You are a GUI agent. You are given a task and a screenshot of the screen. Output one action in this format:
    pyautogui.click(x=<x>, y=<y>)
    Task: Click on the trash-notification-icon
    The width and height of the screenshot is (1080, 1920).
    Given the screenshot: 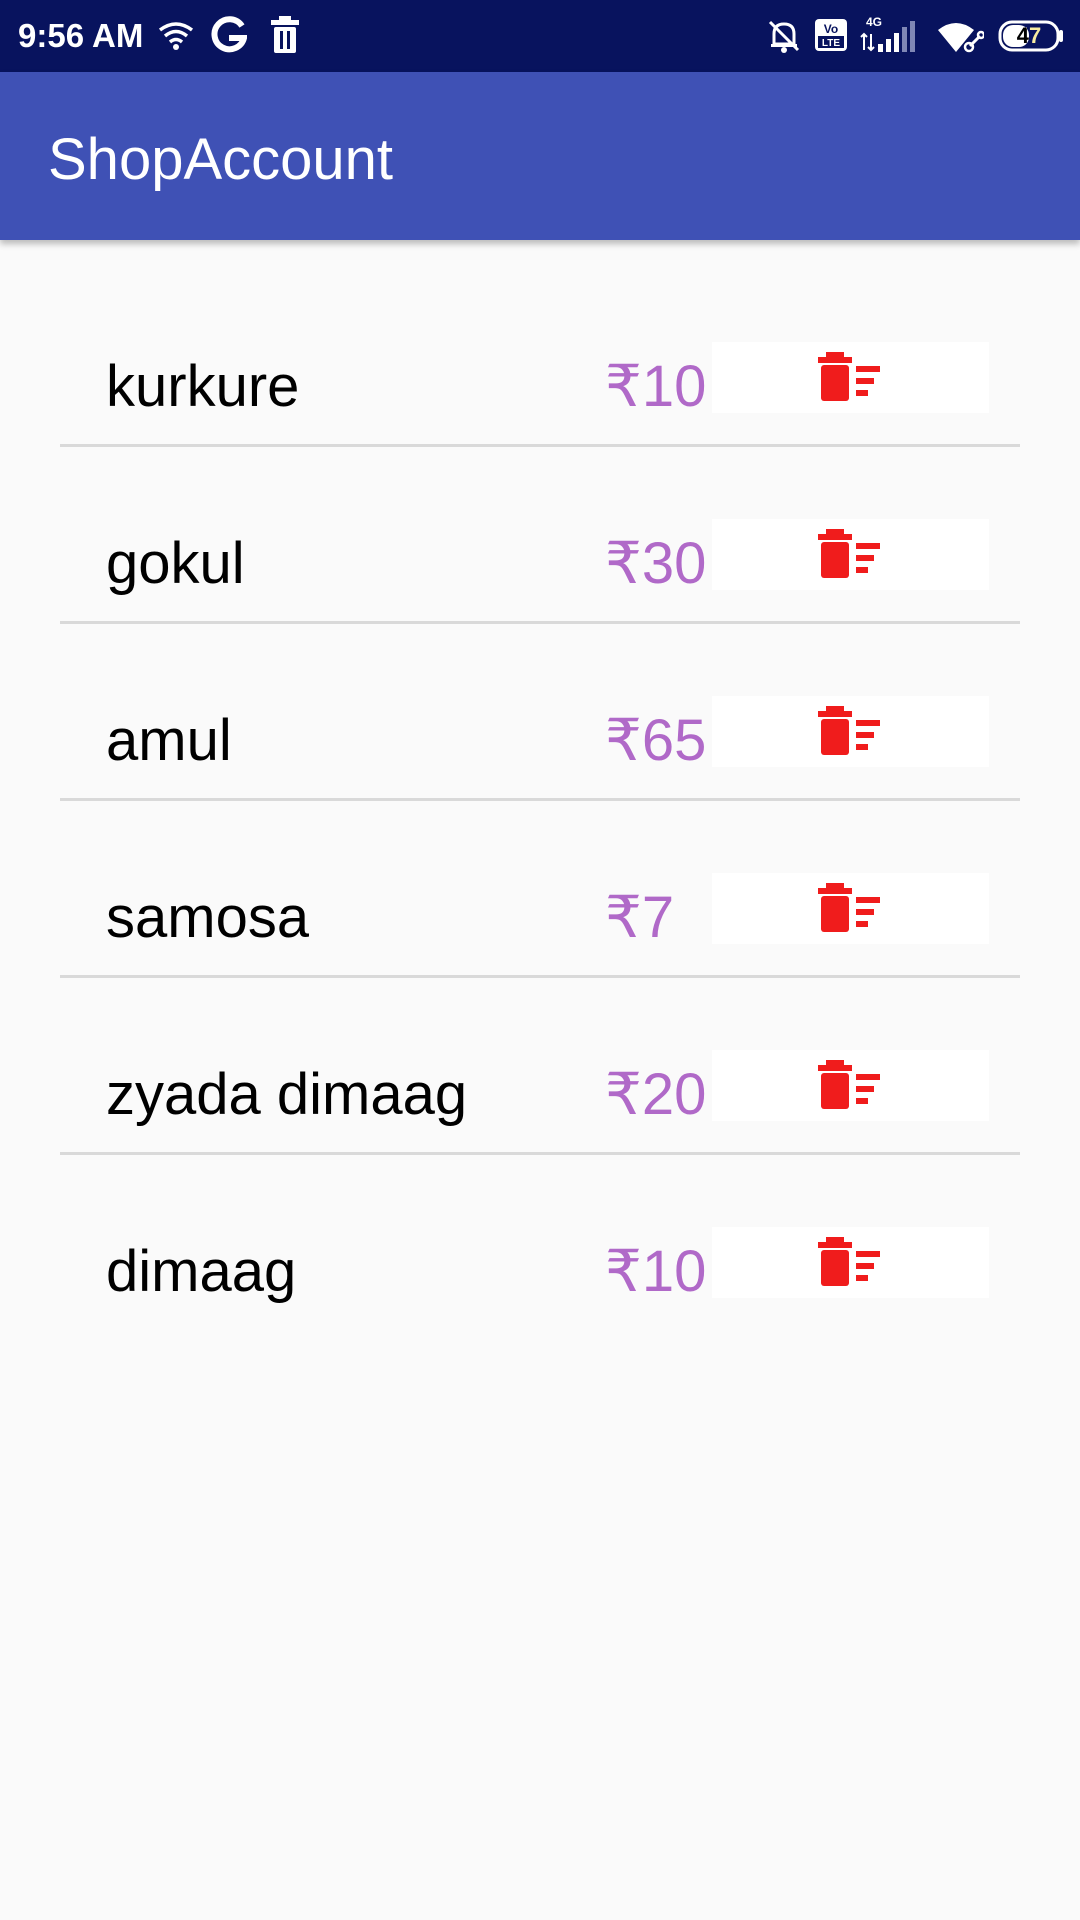 What is the action you would take?
    pyautogui.click(x=285, y=35)
    